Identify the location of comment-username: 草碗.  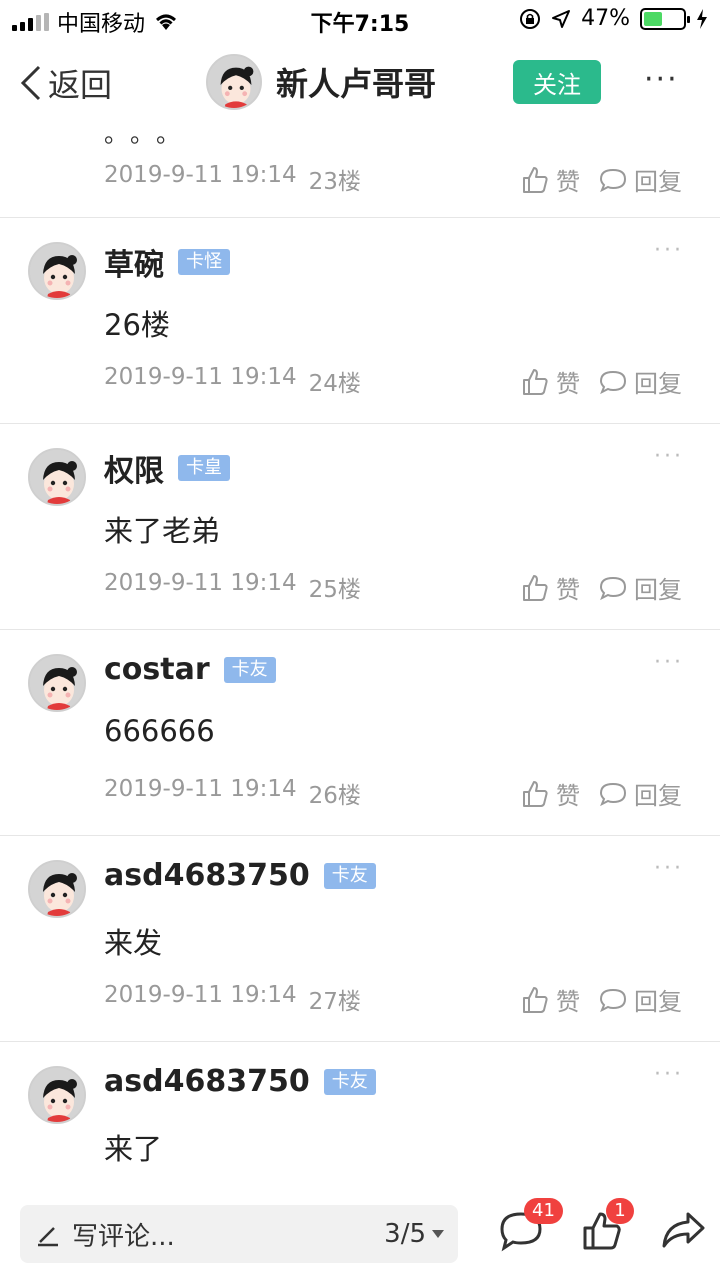
(134, 262).